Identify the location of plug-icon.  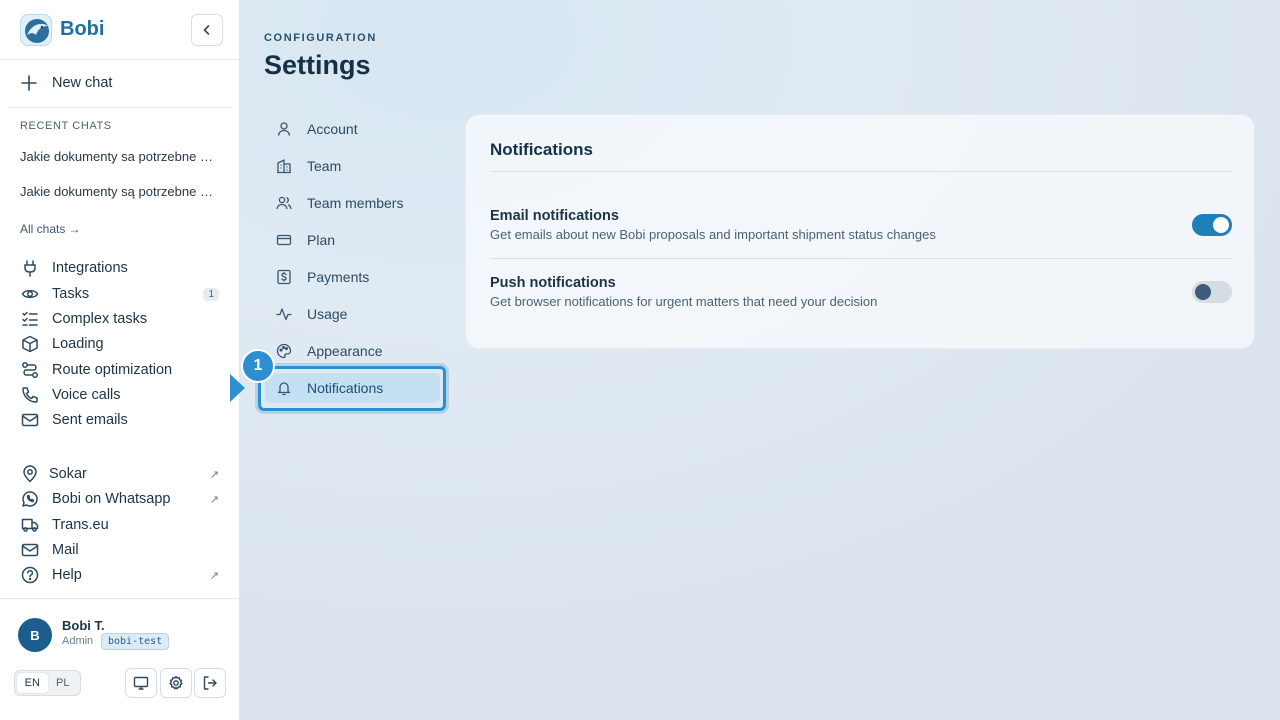
(30, 268).